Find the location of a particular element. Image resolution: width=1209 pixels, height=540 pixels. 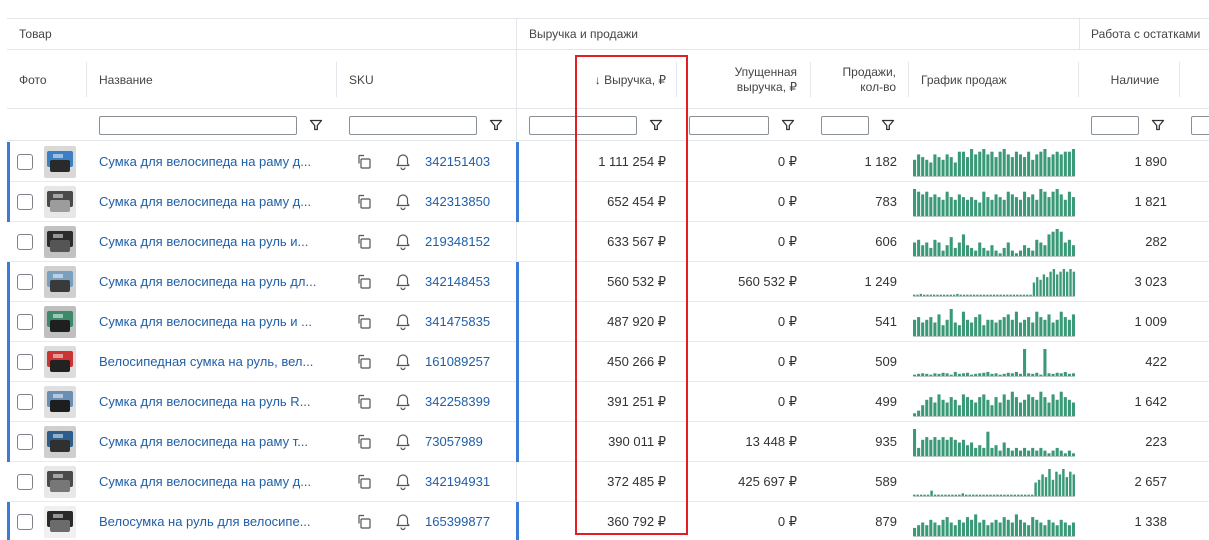

column-sku: SKU is located at coordinates (361, 79).